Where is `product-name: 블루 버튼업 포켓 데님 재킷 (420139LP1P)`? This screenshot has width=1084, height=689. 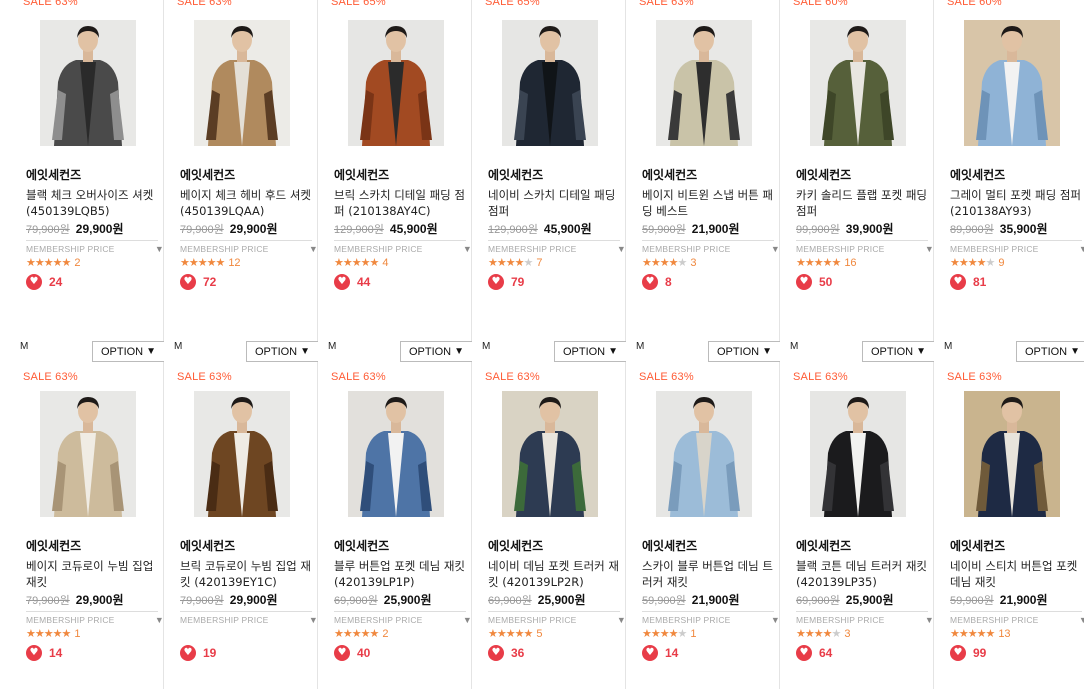 product-name: 블루 버튼업 포켓 데님 재킷 (420139LP1P) is located at coordinates (400, 574).